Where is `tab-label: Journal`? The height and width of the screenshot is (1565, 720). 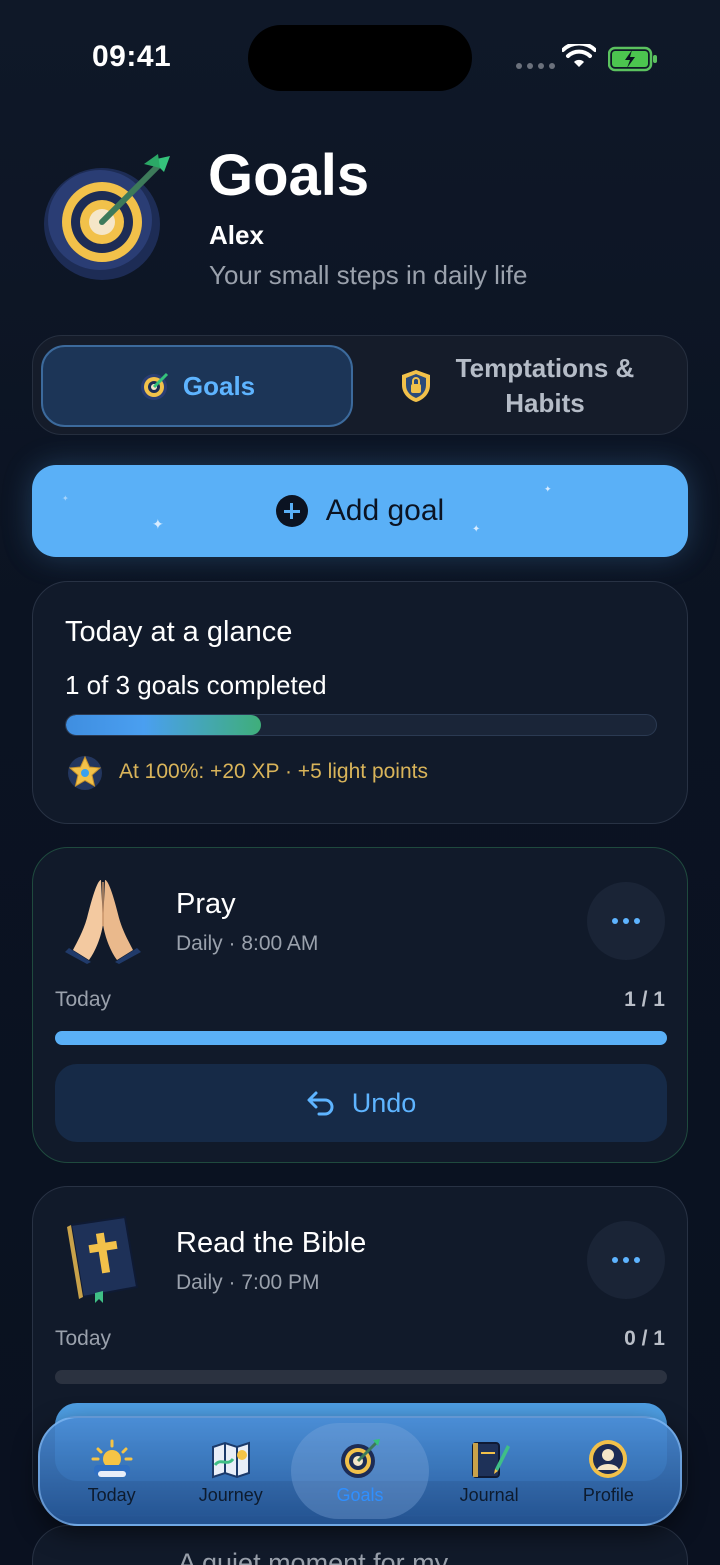 tab-label: Journal is located at coordinates (489, 1494).